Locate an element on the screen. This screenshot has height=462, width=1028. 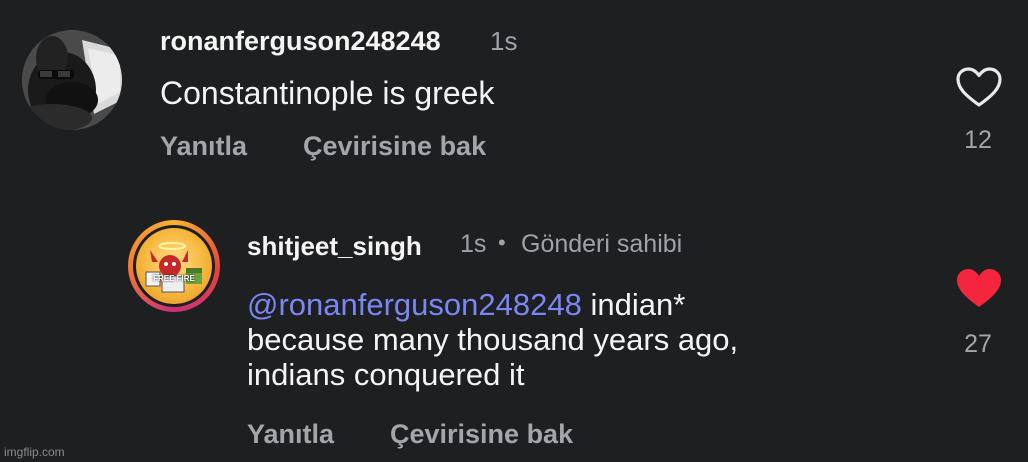
comment-text-line1: indian* is located at coordinates (633, 304).